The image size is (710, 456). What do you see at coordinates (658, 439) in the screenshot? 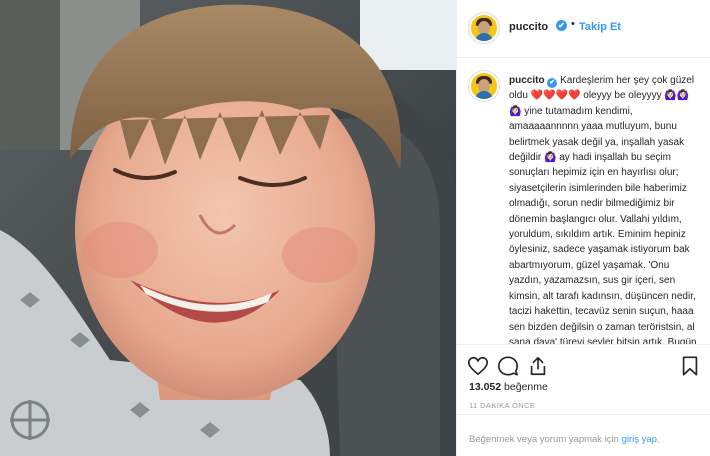
I see `login-prompt-end: .` at bounding box center [658, 439].